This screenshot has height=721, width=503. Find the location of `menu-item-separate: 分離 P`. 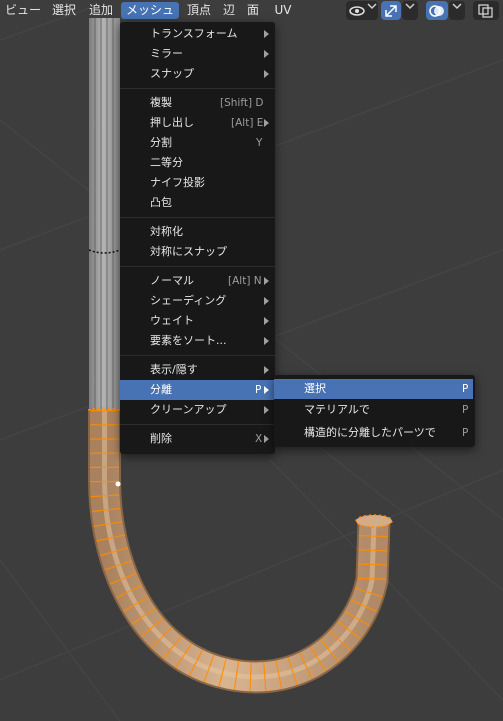

menu-item-separate: 分離 P is located at coordinates (197, 390).